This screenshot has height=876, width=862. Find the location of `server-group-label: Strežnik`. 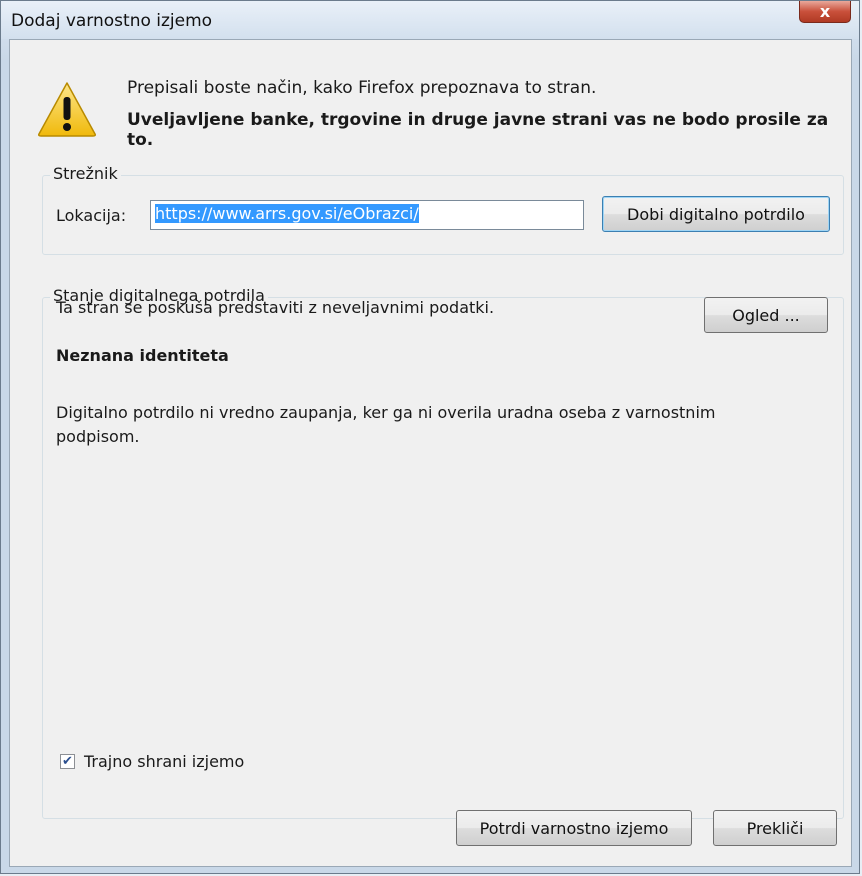

server-group-label: Strežnik is located at coordinates (85, 173).